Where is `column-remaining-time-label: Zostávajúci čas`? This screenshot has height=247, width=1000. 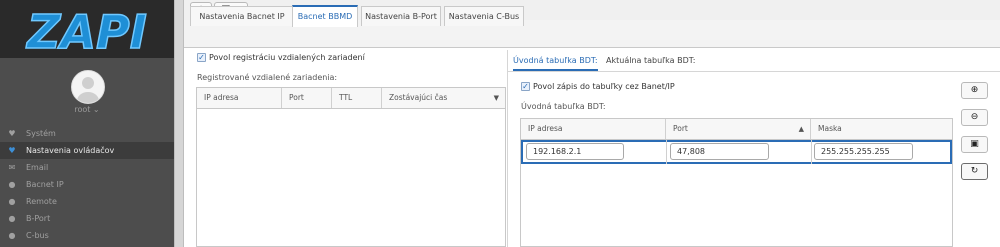 column-remaining-time-label: Zostávajúci čas is located at coordinates (418, 97).